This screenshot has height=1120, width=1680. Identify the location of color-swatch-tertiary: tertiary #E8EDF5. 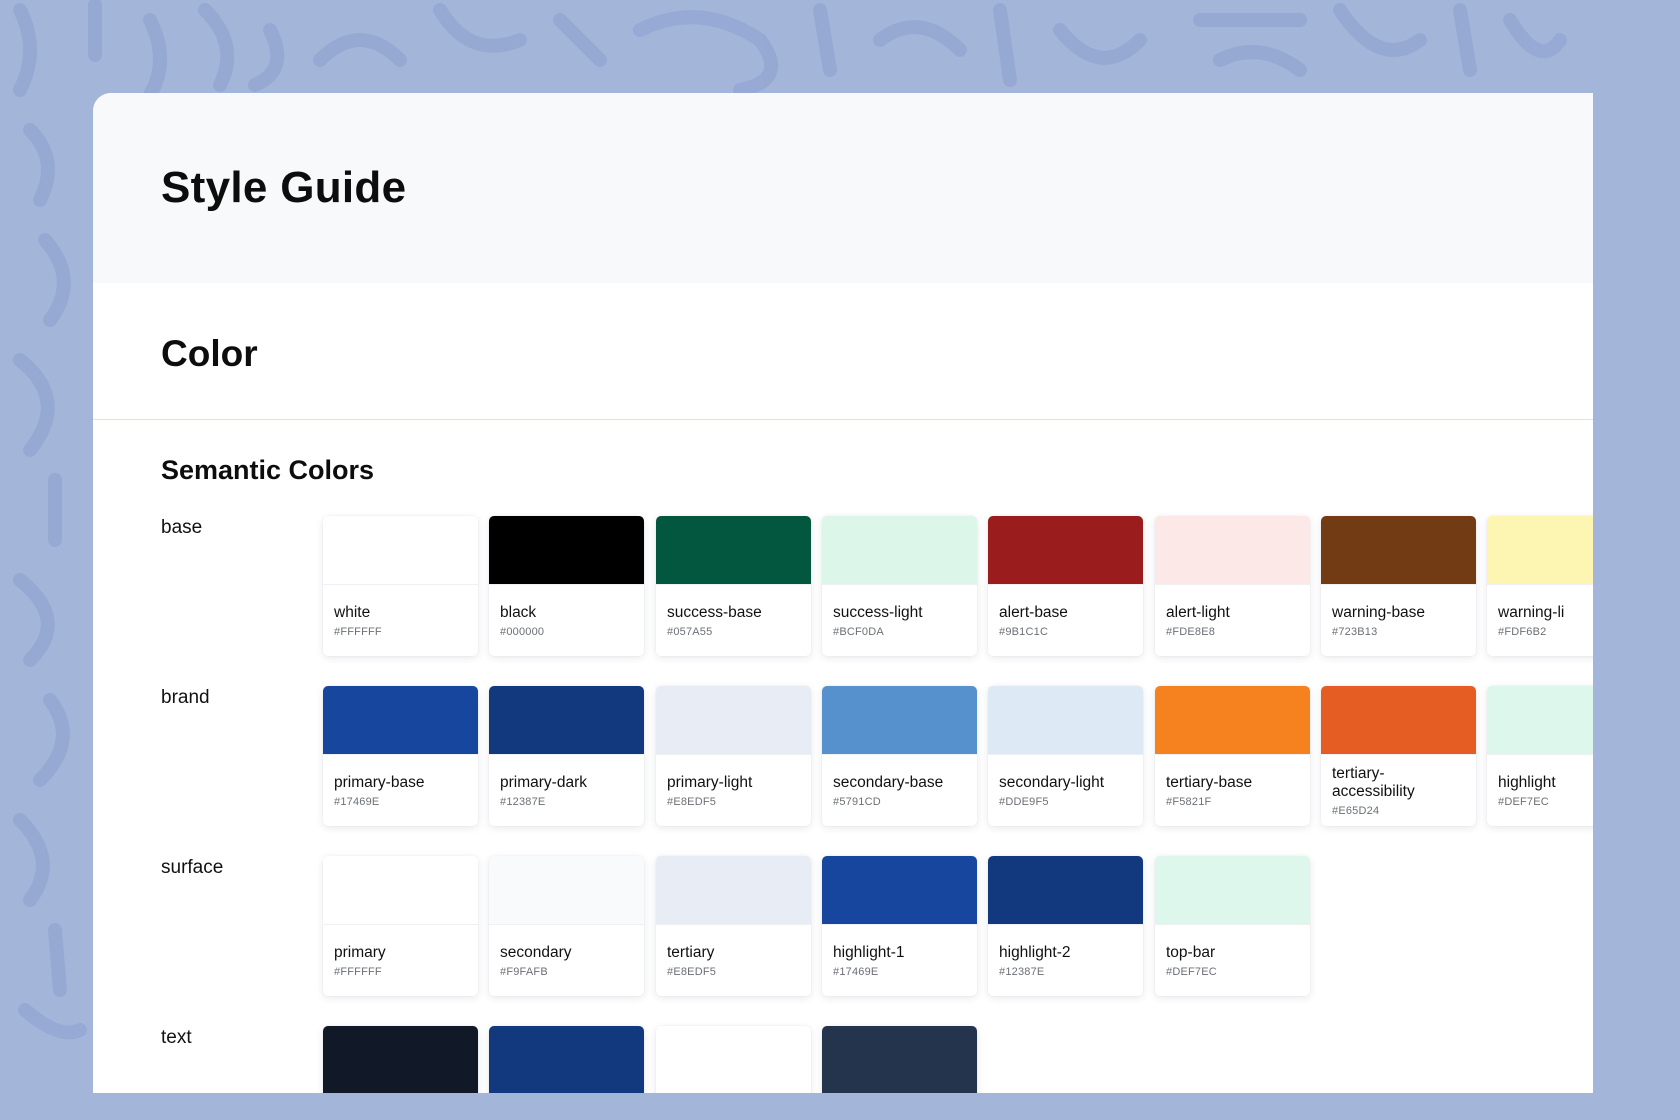
(733, 926).